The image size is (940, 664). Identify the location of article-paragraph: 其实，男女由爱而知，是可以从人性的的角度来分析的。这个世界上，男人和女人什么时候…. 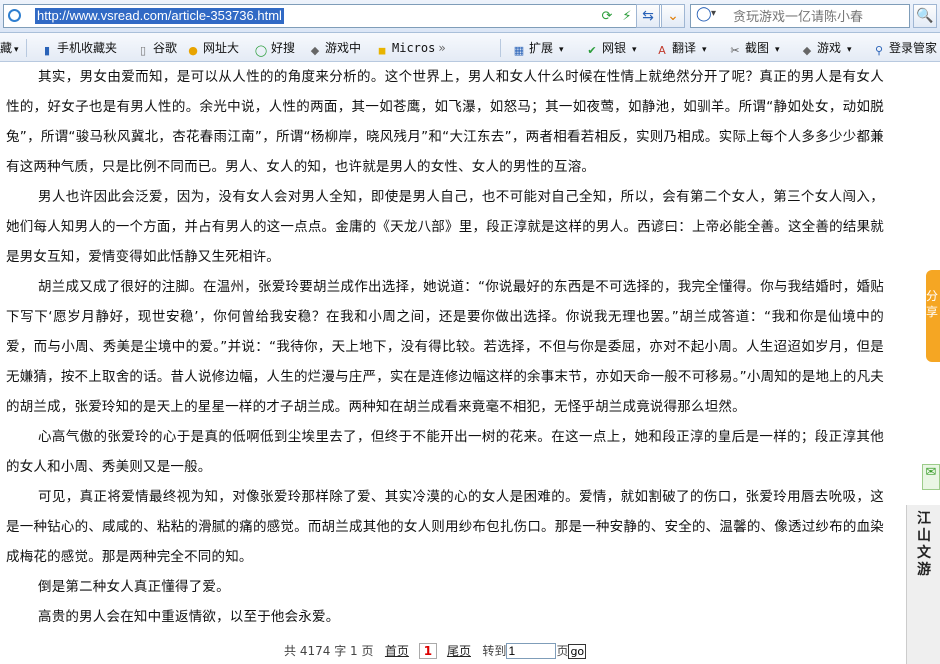
(445, 122).